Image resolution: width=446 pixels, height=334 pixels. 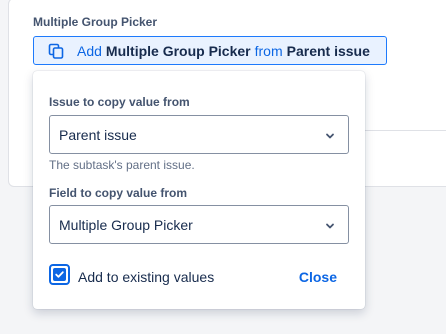 I want to click on issue-select-value: Parent issue, so click(x=98, y=134).